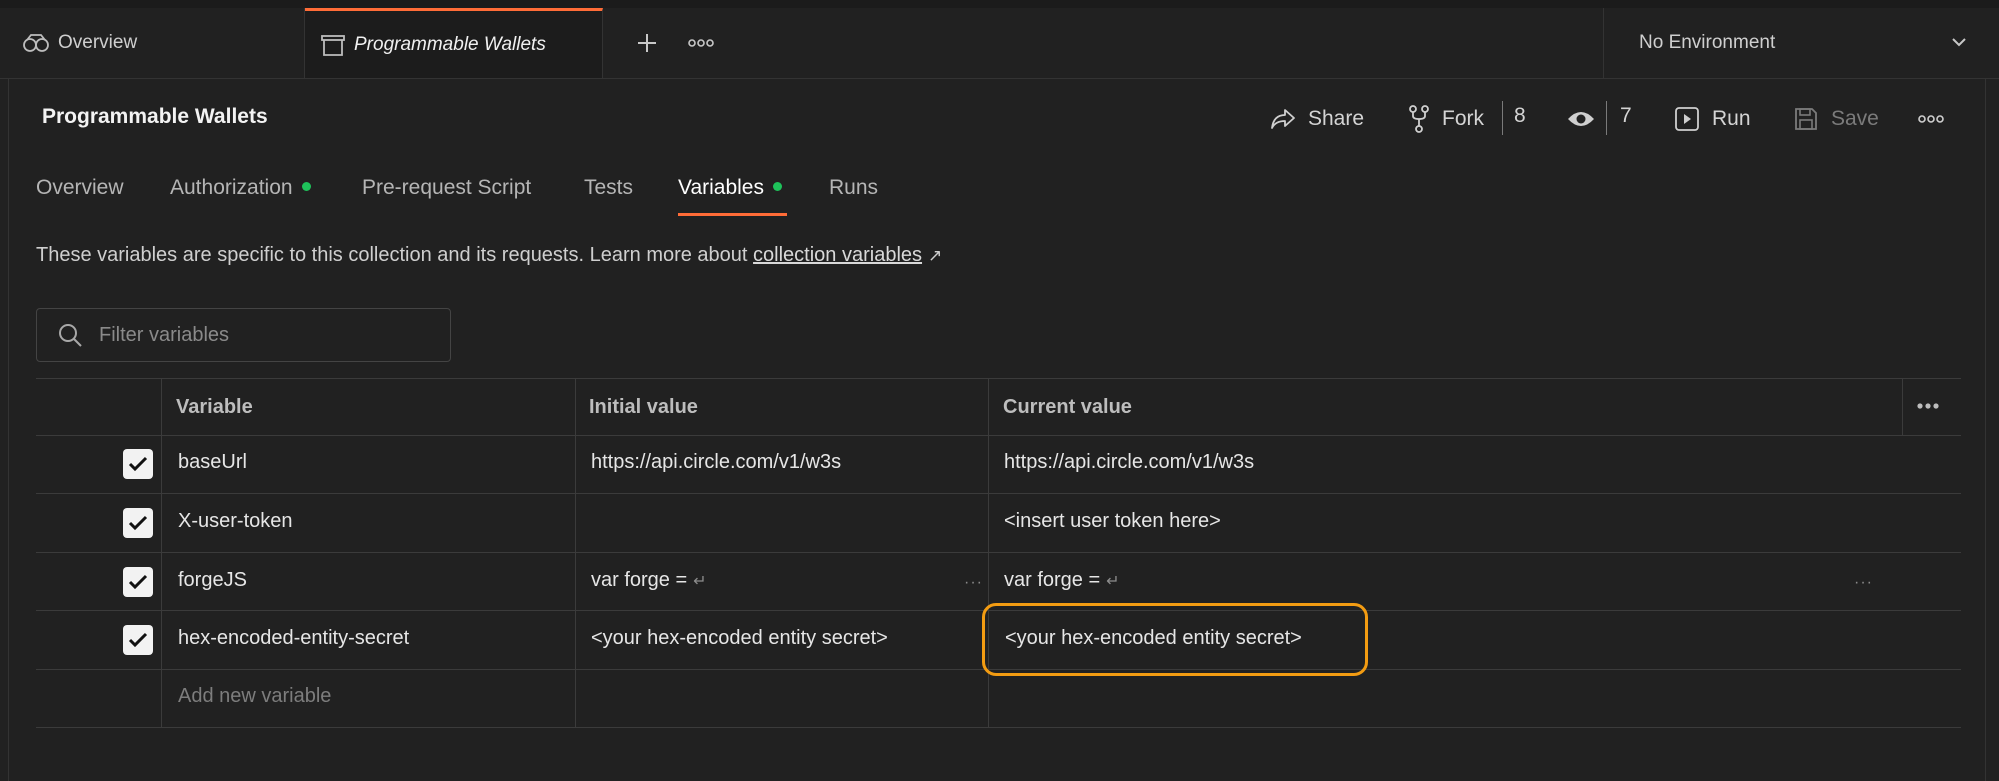 The image size is (1999, 781). I want to click on save-label: Save, so click(1855, 118).